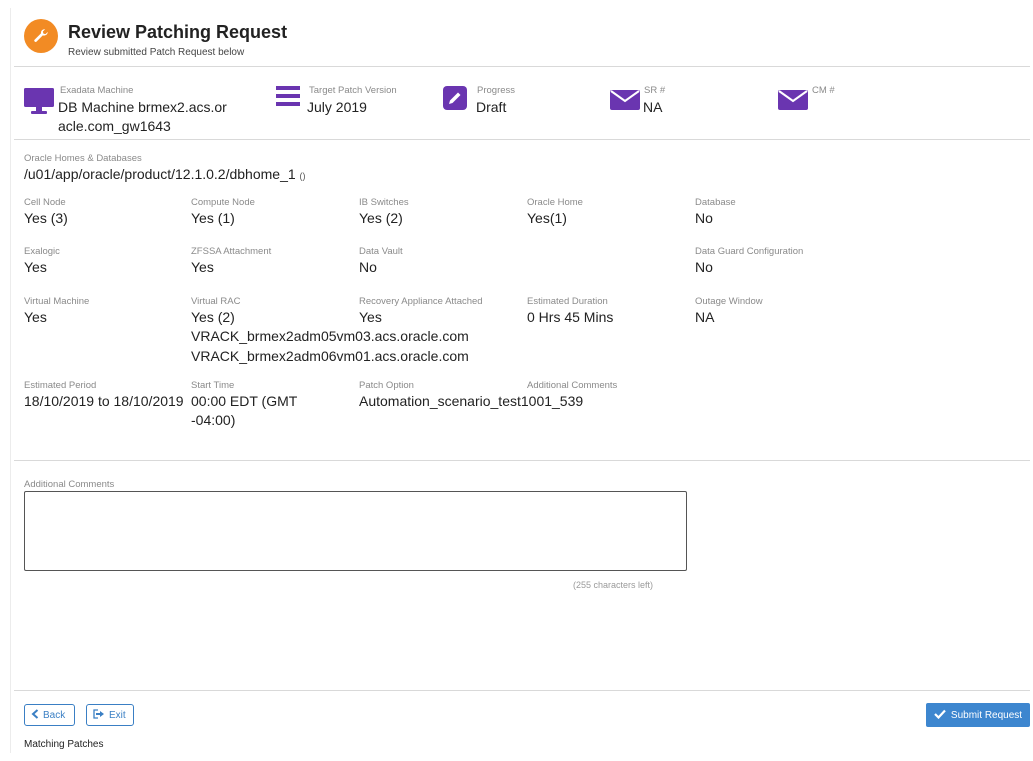  I want to click on submit-request-button: Submit Request, so click(978, 715).